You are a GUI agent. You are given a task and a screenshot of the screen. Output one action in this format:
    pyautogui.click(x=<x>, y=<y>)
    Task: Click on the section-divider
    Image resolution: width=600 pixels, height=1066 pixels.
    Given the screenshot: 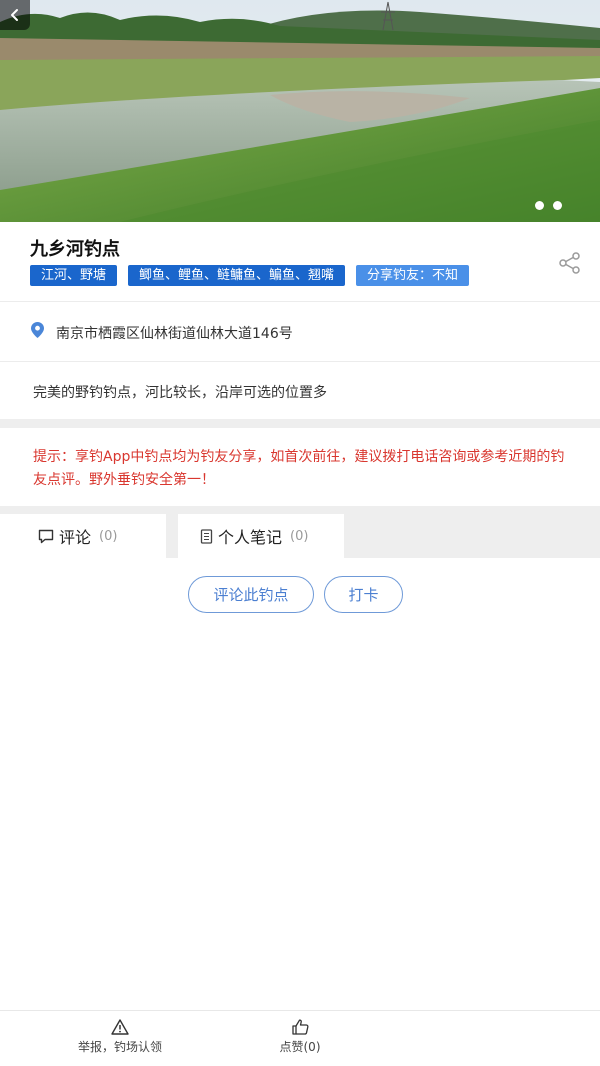 What is the action you would take?
    pyautogui.click(x=300, y=423)
    